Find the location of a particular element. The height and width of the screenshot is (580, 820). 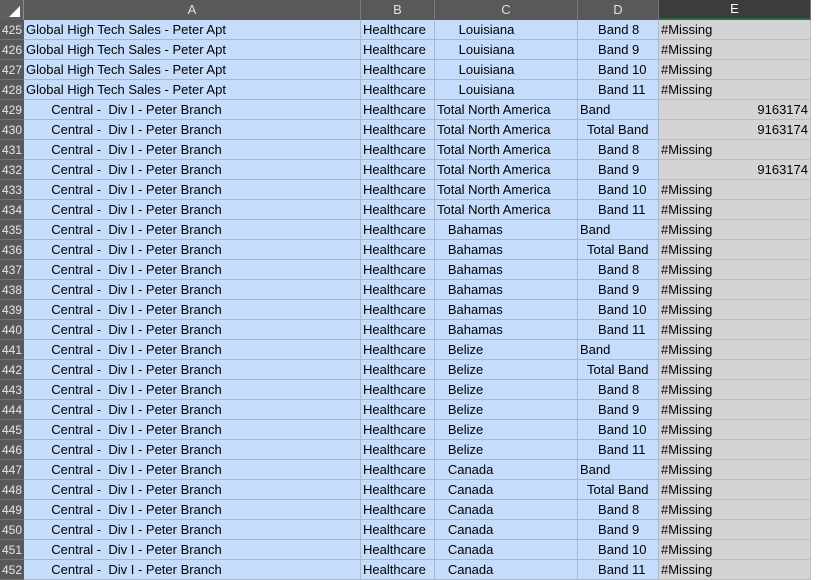

column-header-b: B is located at coordinates (398, 10).